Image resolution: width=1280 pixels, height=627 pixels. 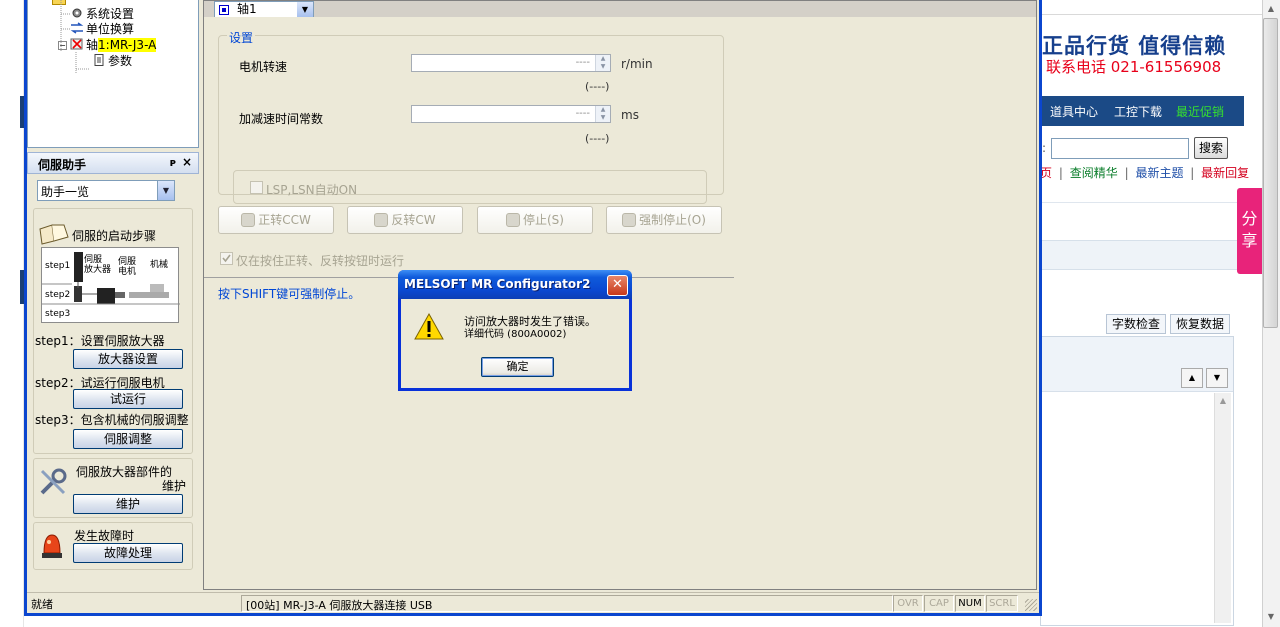 I want to click on motor-speed-label: 电机转速, so click(x=263, y=67).